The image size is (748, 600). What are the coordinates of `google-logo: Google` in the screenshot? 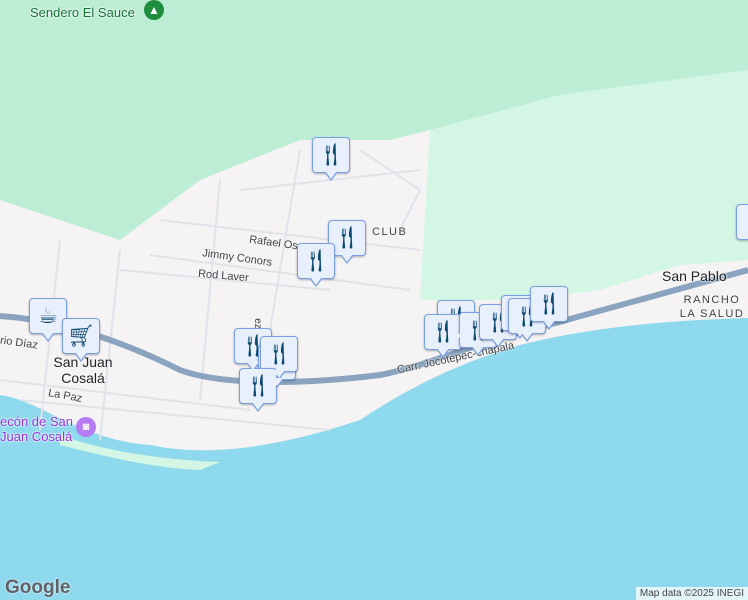 It's located at (37, 588).